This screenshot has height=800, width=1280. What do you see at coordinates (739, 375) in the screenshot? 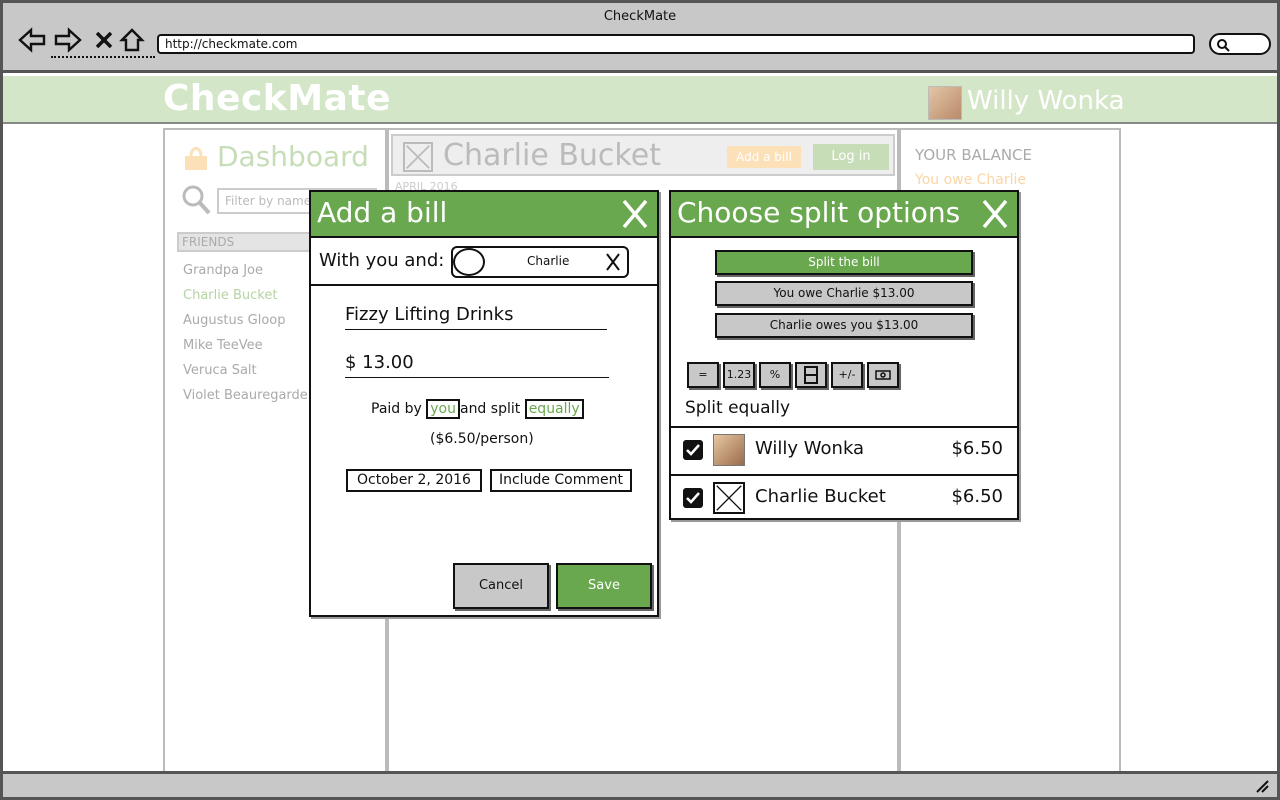
I see `exact-amount-button: 1.23` at bounding box center [739, 375].